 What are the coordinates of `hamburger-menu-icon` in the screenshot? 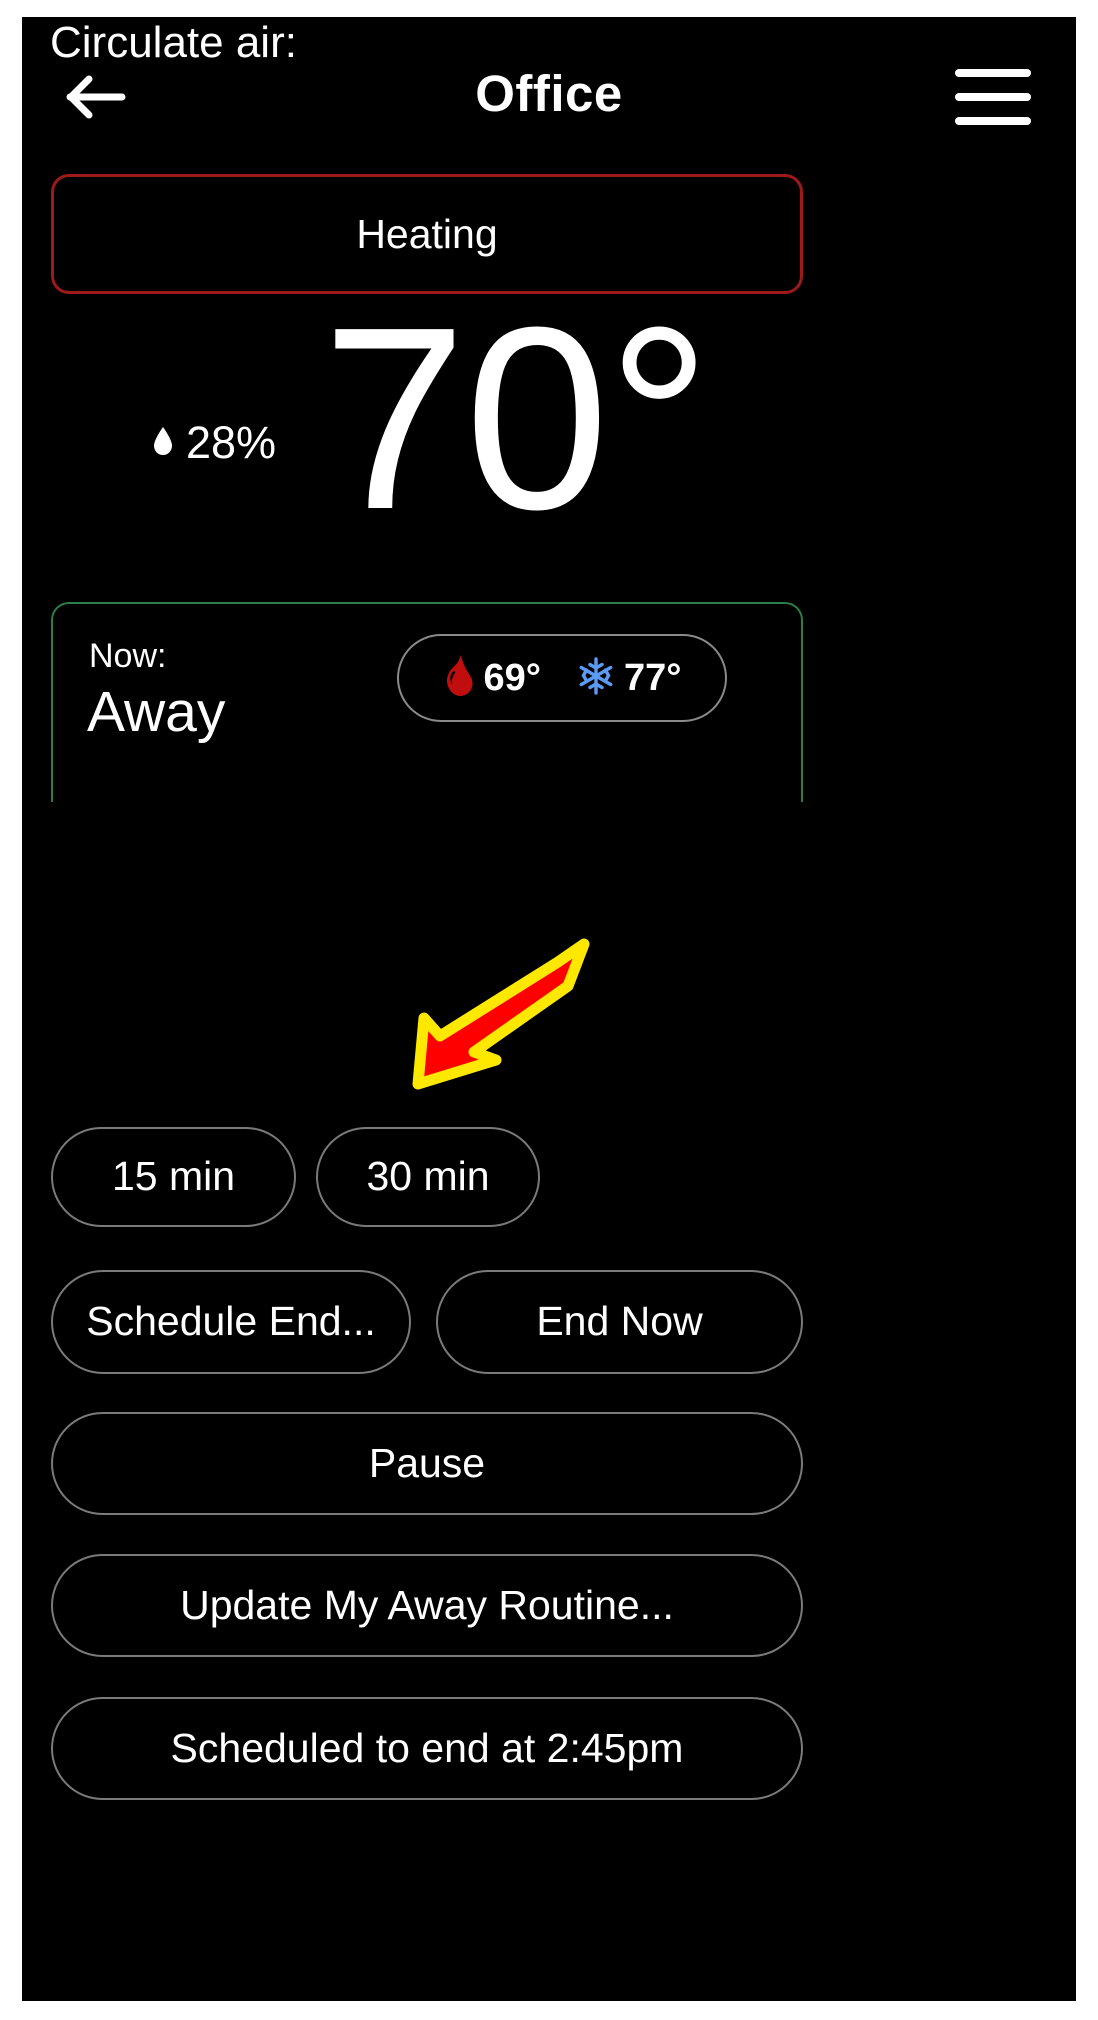 It's located at (993, 97).